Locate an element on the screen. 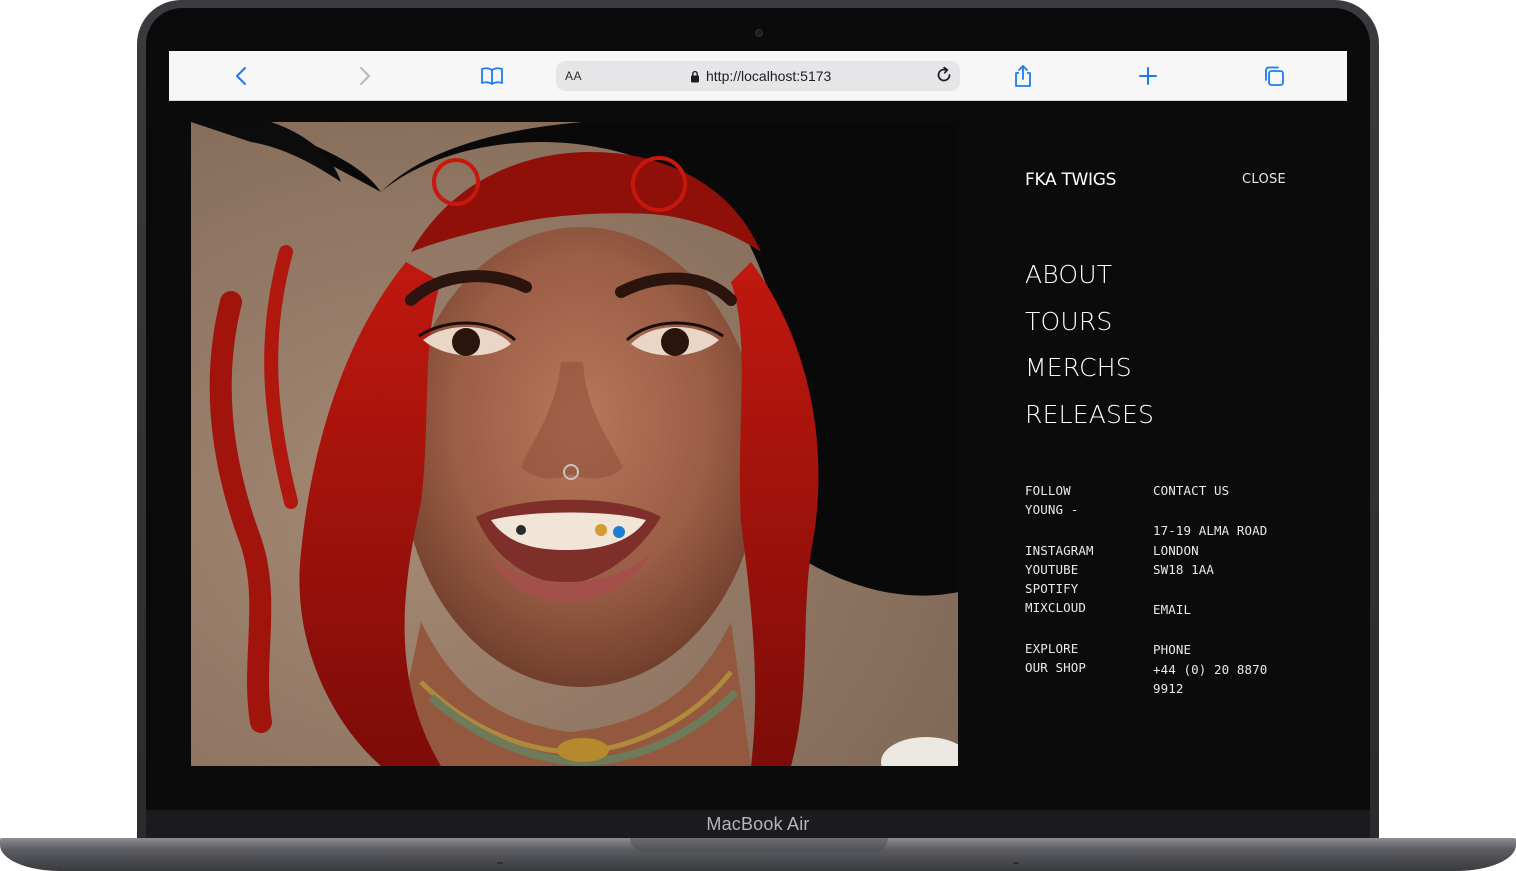 The image size is (1516, 871). reload-icon is located at coordinates (944, 77).